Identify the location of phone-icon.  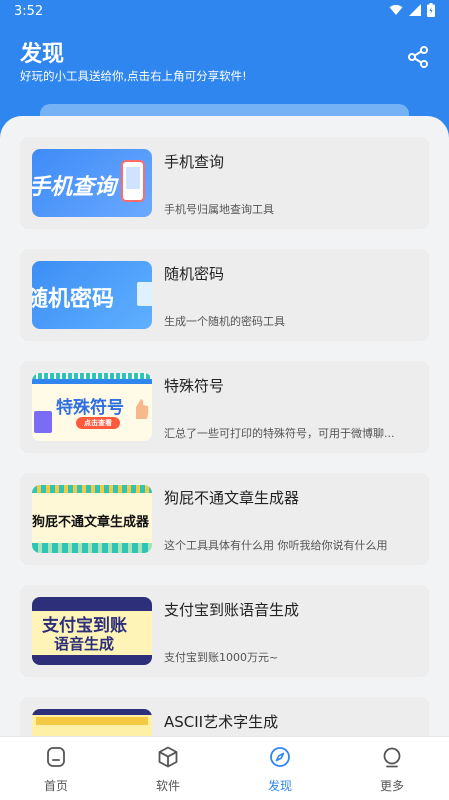
(133, 181).